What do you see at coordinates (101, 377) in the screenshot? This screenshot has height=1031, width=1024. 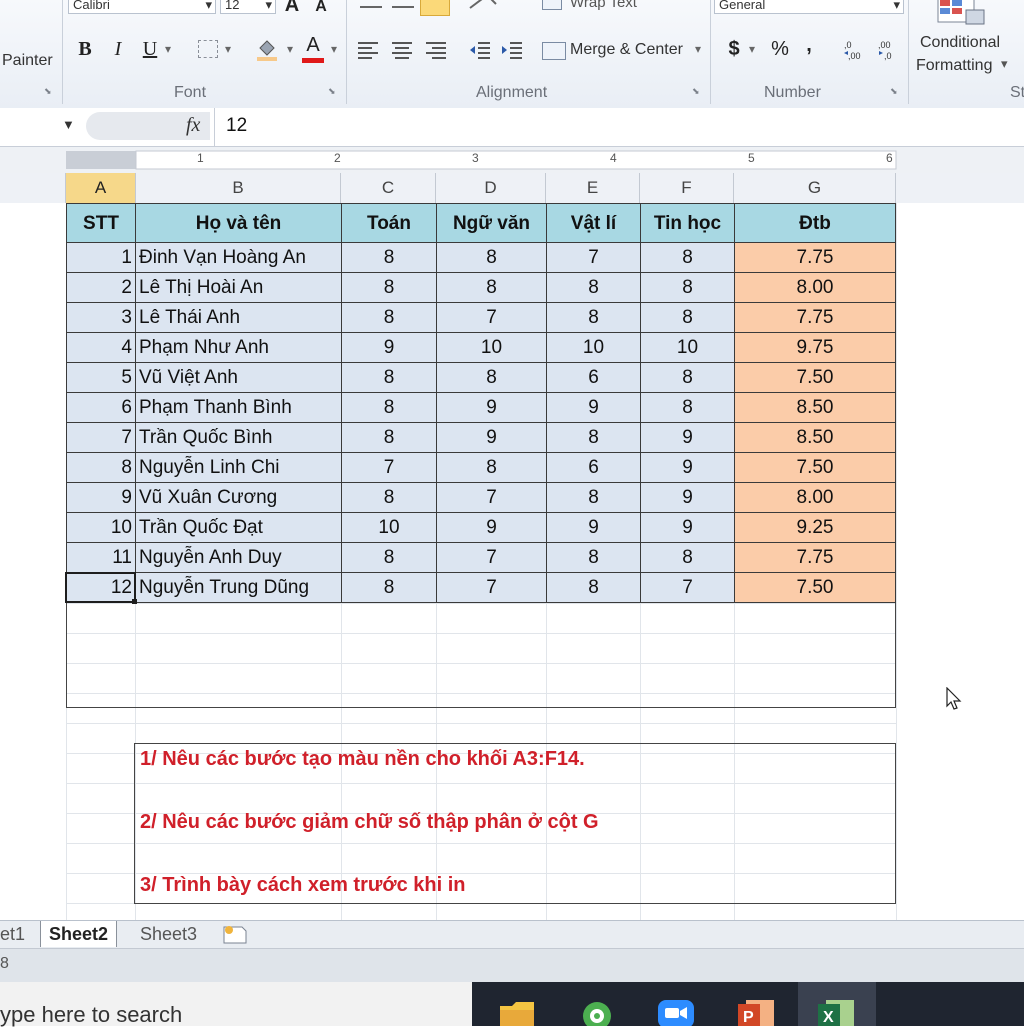 I see `cell-stt: 5` at bounding box center [101, 377].